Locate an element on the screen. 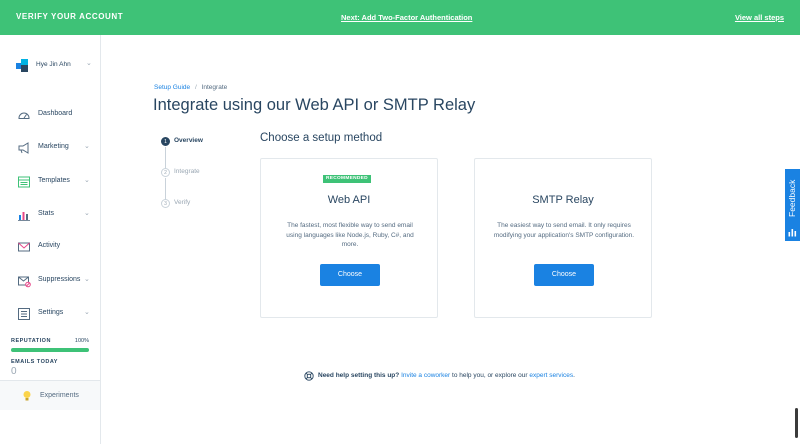 The image size is (800, 444). emails-today-label: EMAILS TODAY is located at coordinates (34, 362).